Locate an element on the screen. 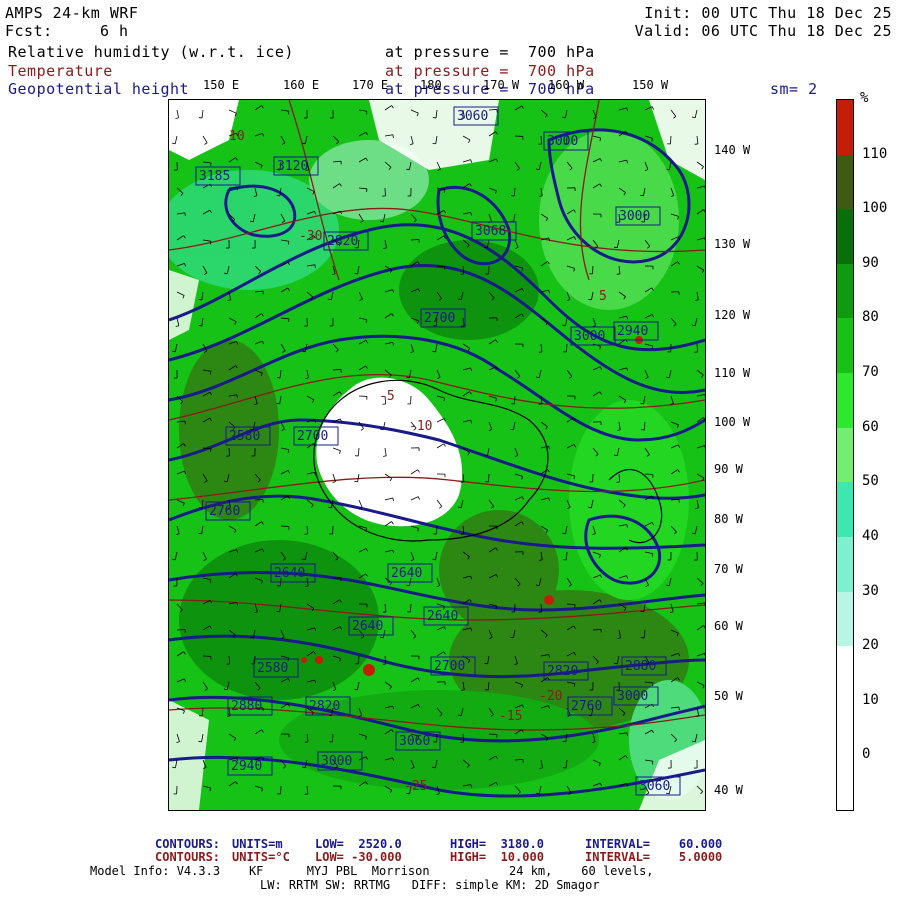  height-contour-label: 3120 is located at coordinates (292, 166).